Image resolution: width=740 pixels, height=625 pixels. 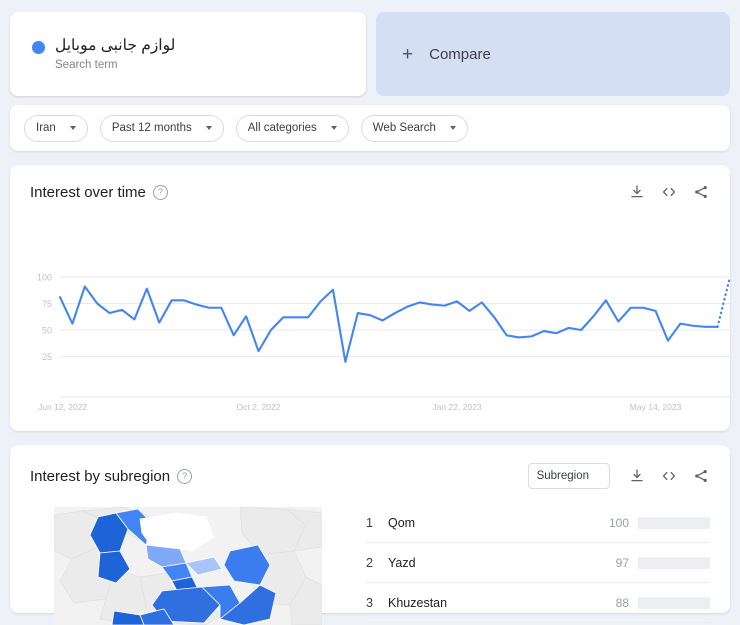 I want to click on region-value: 88, so click(x=622, y=602).